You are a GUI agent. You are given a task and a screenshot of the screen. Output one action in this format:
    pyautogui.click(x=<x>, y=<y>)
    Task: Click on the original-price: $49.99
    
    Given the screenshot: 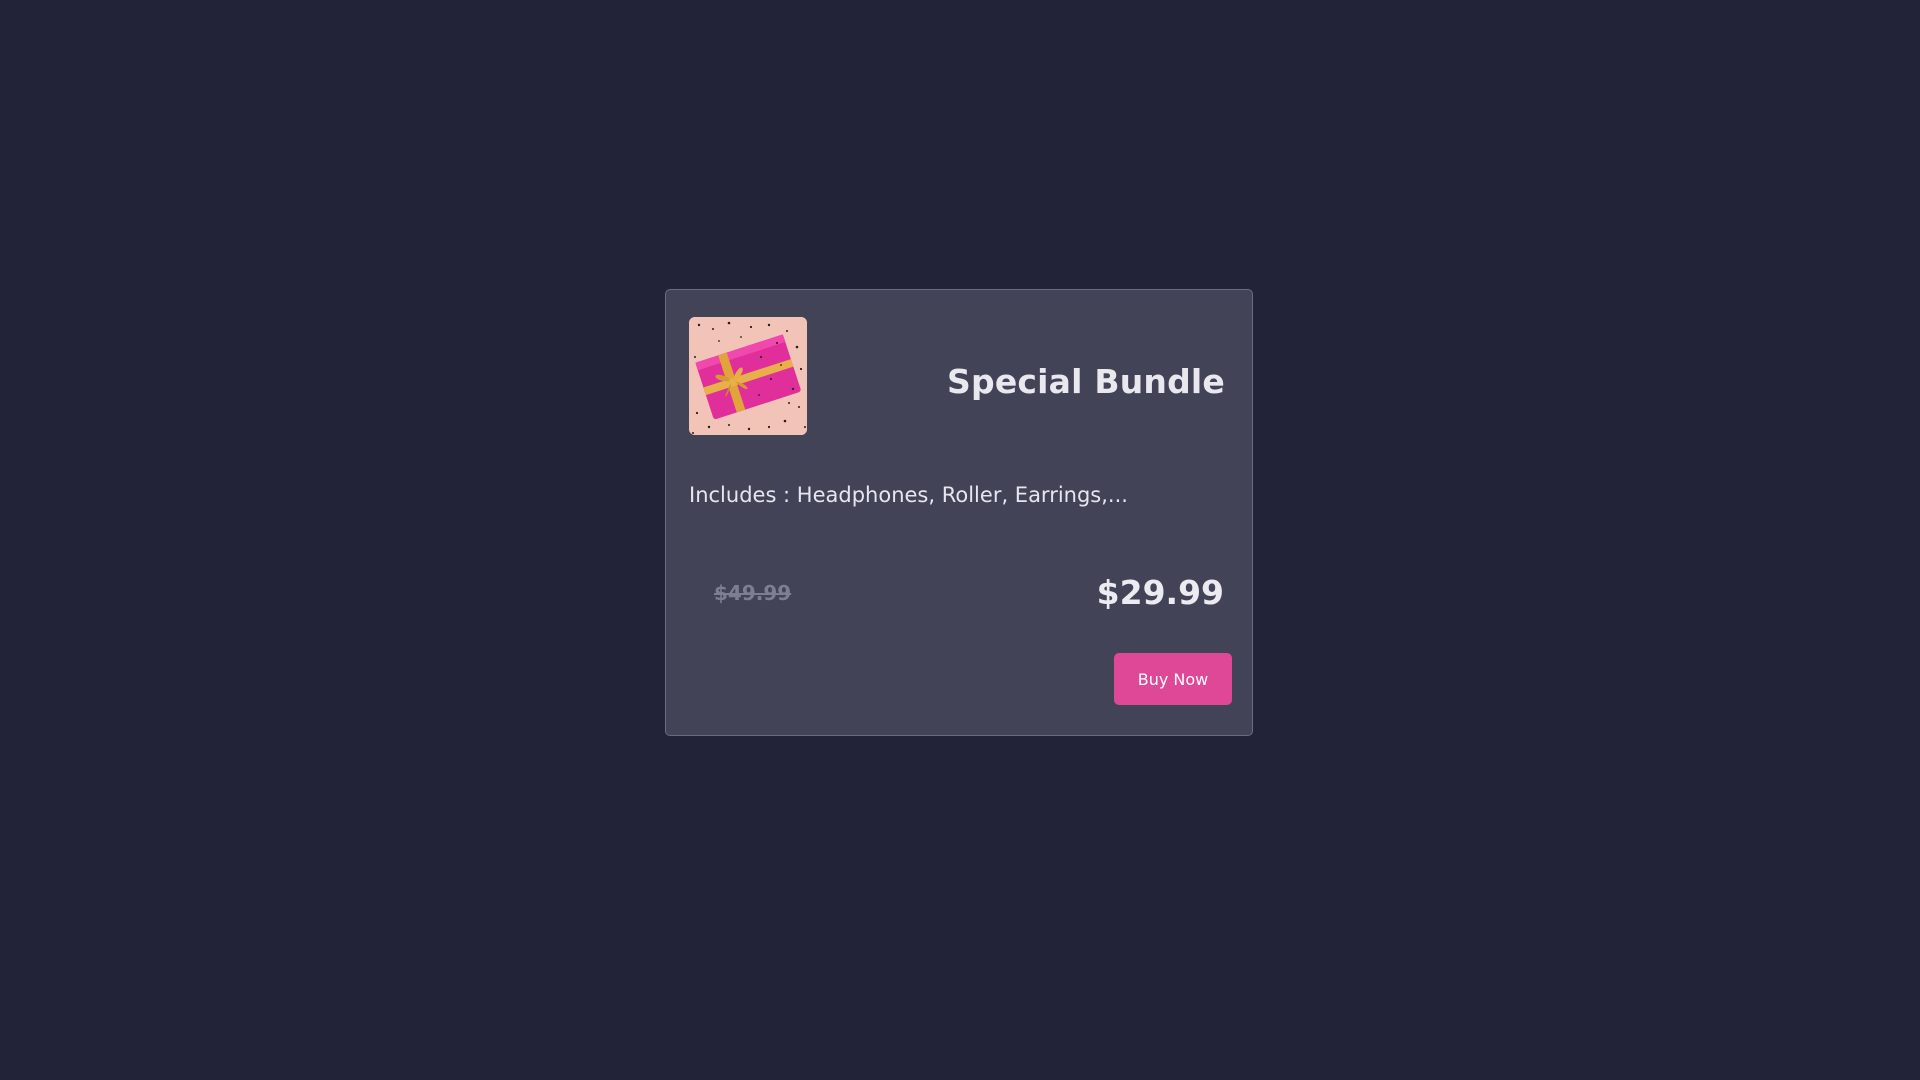 What is the action you would take?
    pyautogui.click(x=753, y=593)
    